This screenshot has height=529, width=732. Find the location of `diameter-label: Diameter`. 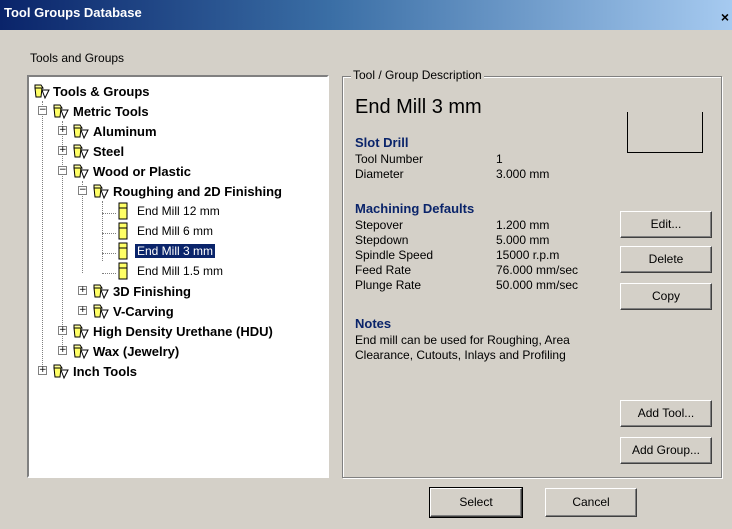

diameter-label: Diameter is located at coordinates (379, 174).